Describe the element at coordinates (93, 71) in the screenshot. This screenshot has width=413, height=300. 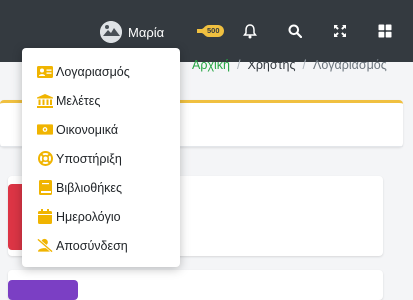
I see `menu-item-label: Λογαριασμός` at that location.